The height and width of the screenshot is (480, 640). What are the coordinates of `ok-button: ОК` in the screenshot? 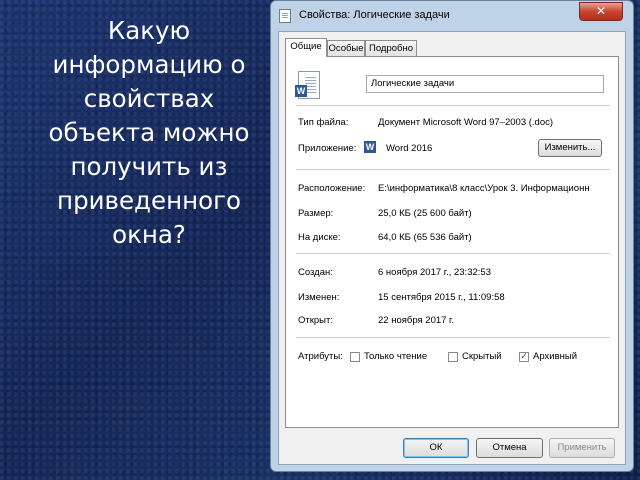 It's located at (436, 448).